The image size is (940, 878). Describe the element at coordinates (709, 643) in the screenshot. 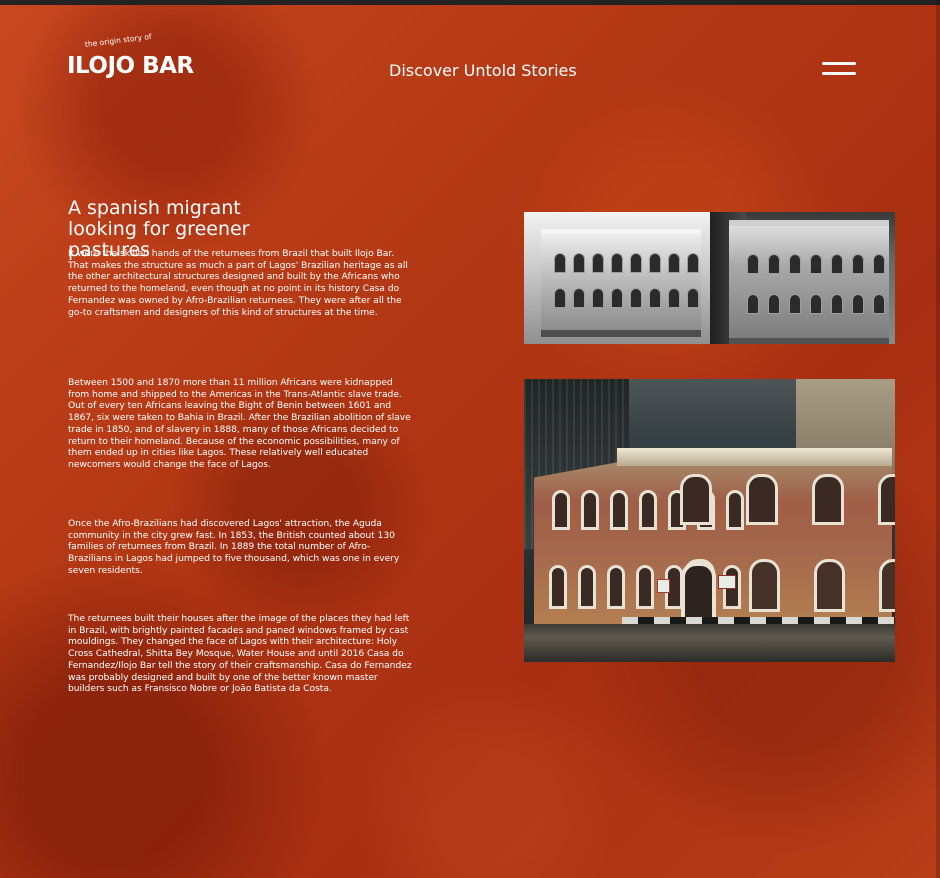

I see `street-ground` at that location.